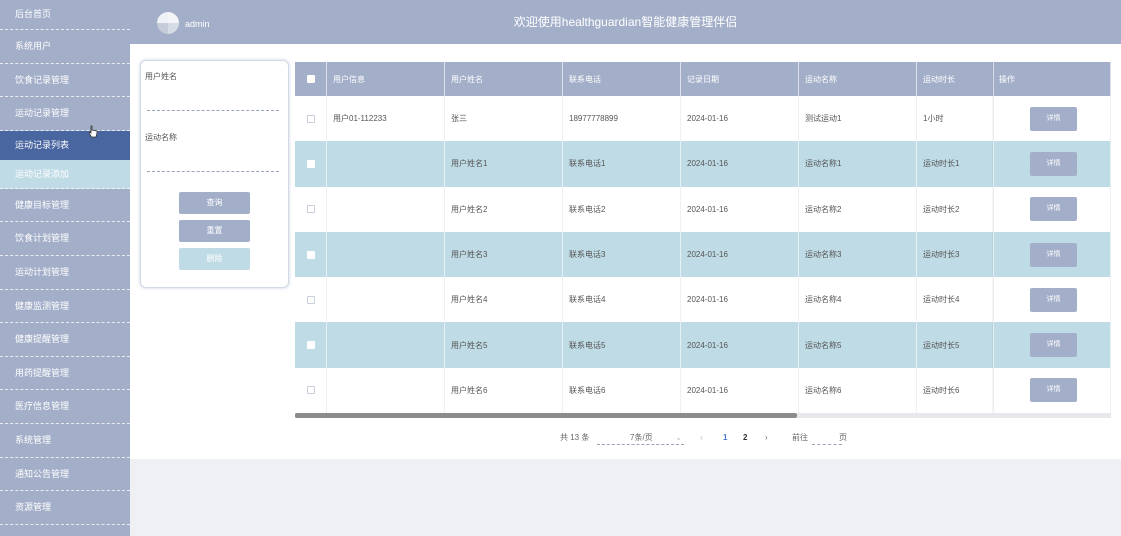  What do you see at coordinates (213, 110) in the screenshot?
I see `user-name-input` at bounding box center [213, 110].